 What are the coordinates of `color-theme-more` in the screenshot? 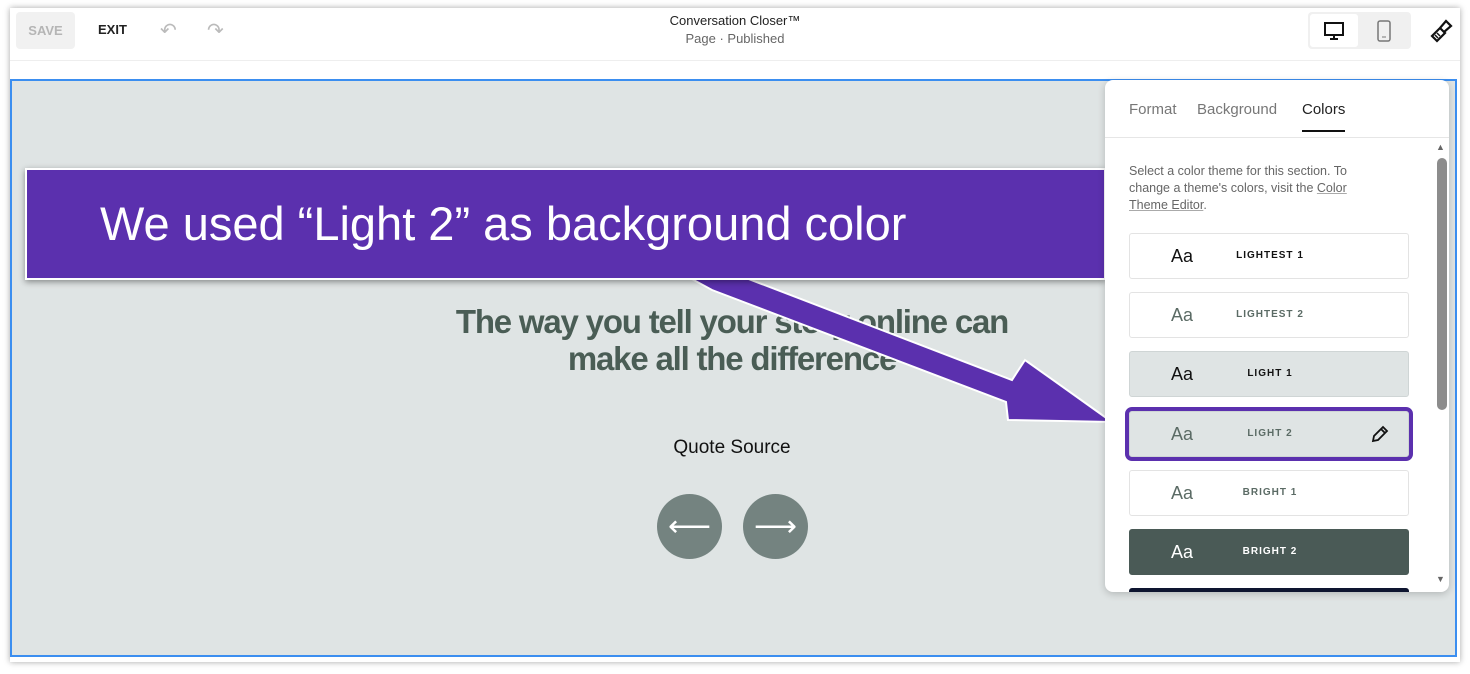 It's located at (1269, 590).